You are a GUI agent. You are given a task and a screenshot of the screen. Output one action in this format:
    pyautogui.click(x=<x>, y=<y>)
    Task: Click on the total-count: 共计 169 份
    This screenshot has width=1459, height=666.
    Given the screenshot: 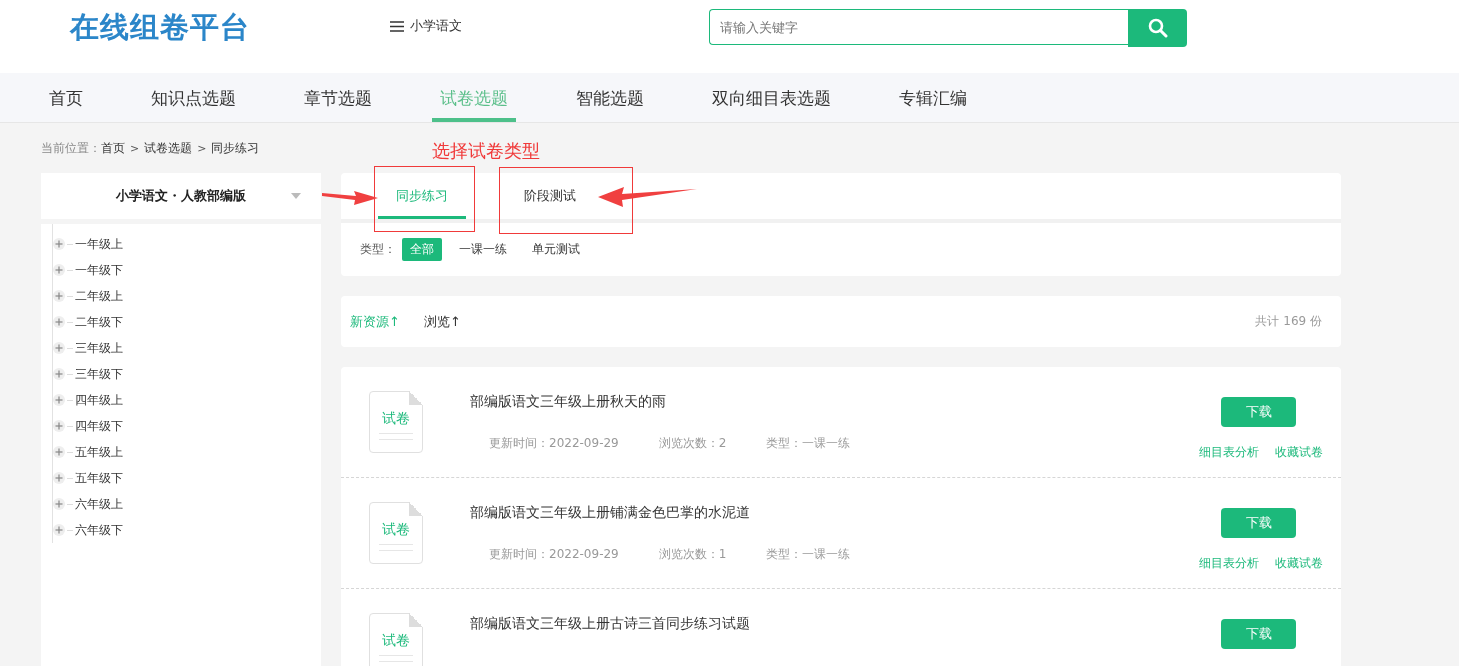 What is the action you would take?
    pyautogui.click(x=1288, y=321)
    